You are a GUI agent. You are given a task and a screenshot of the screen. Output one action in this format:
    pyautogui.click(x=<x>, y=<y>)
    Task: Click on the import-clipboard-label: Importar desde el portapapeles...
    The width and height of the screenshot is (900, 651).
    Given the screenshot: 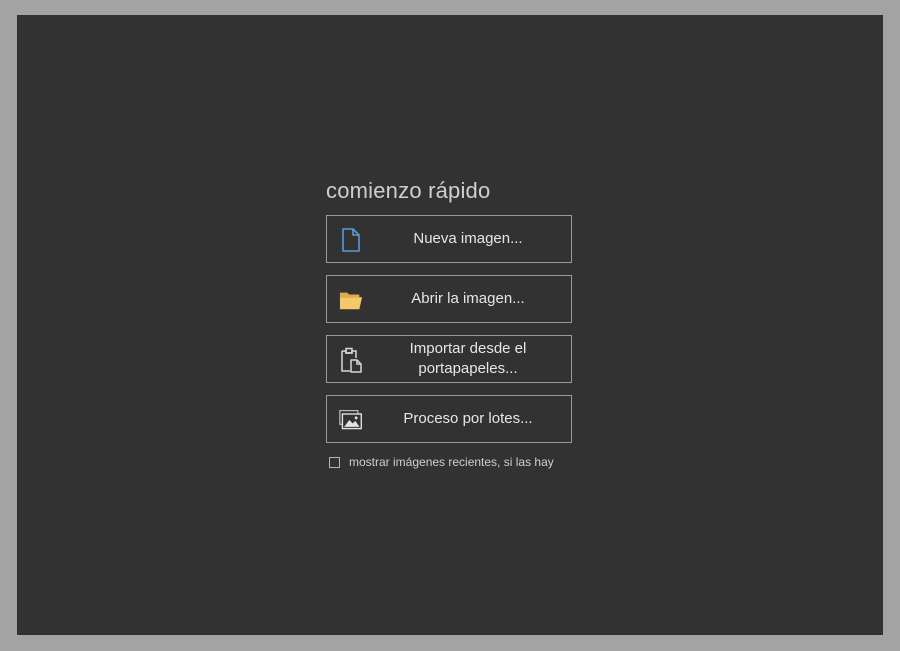 What is the action you would take?
    pyautogui.click(x=468, y=358)
    